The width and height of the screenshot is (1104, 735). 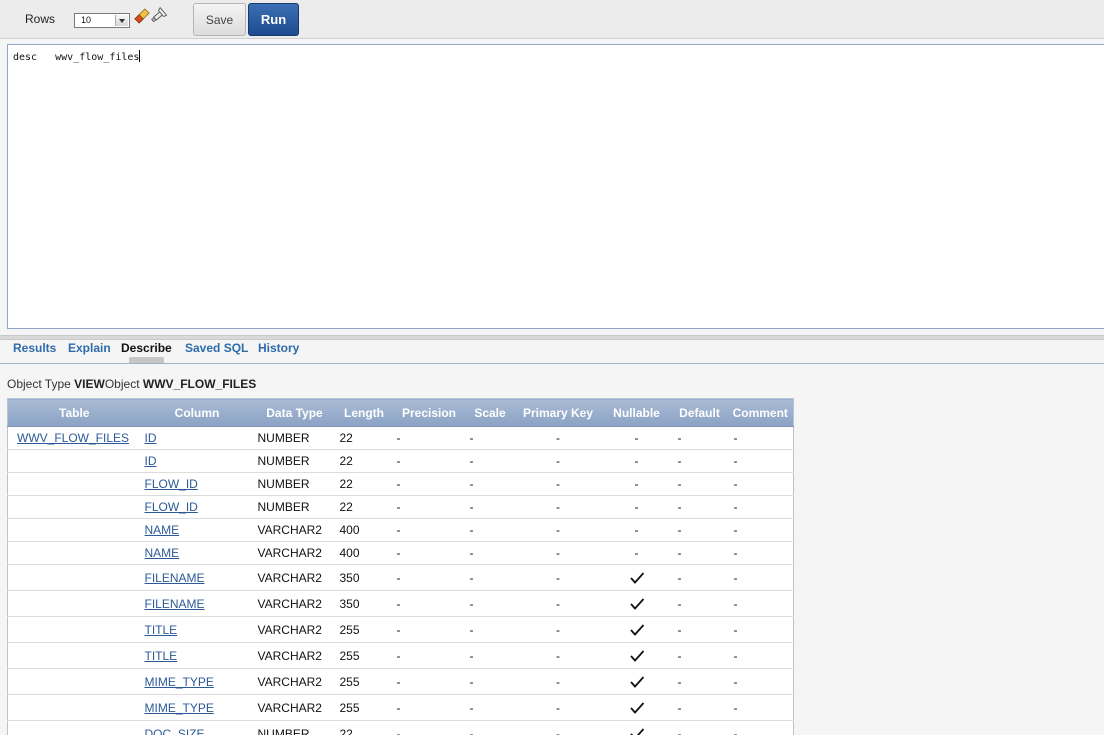 What do you see at coordinates (34, 348) in the screenshot?
I see `tab-results: Results` at bounding box center [34, 348].